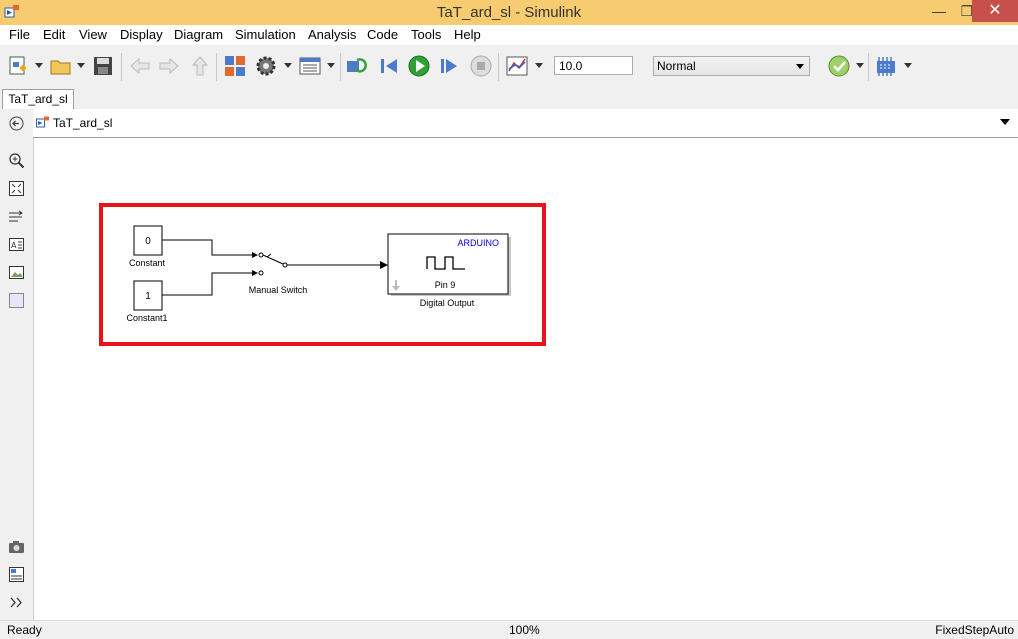 This screenshot has width=1018, height=639. I want to click on image-icon, so click(16, 272).